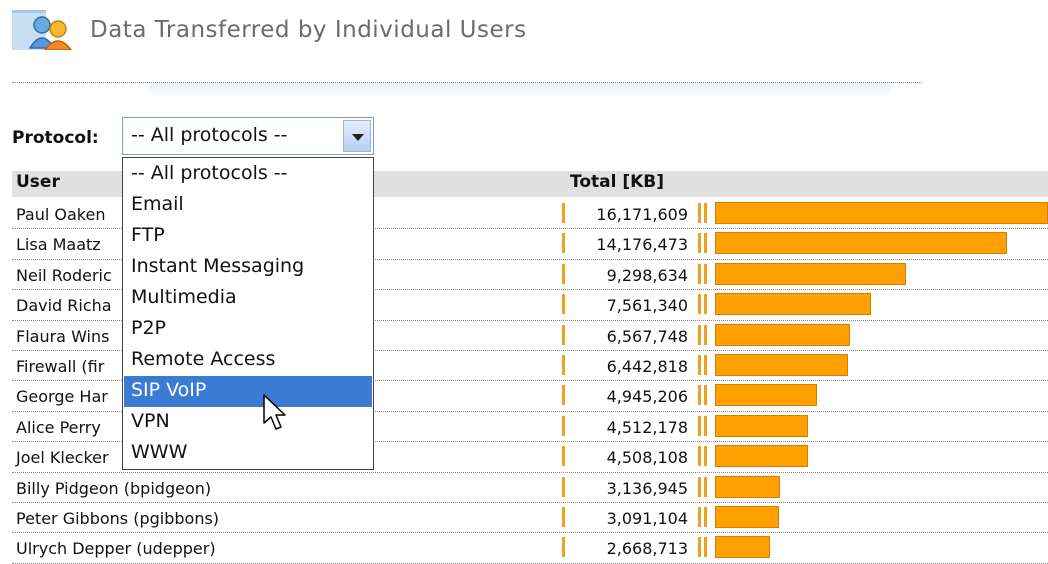  I want to click on dropdown-option: SIP VoIP, so click(248, 391).